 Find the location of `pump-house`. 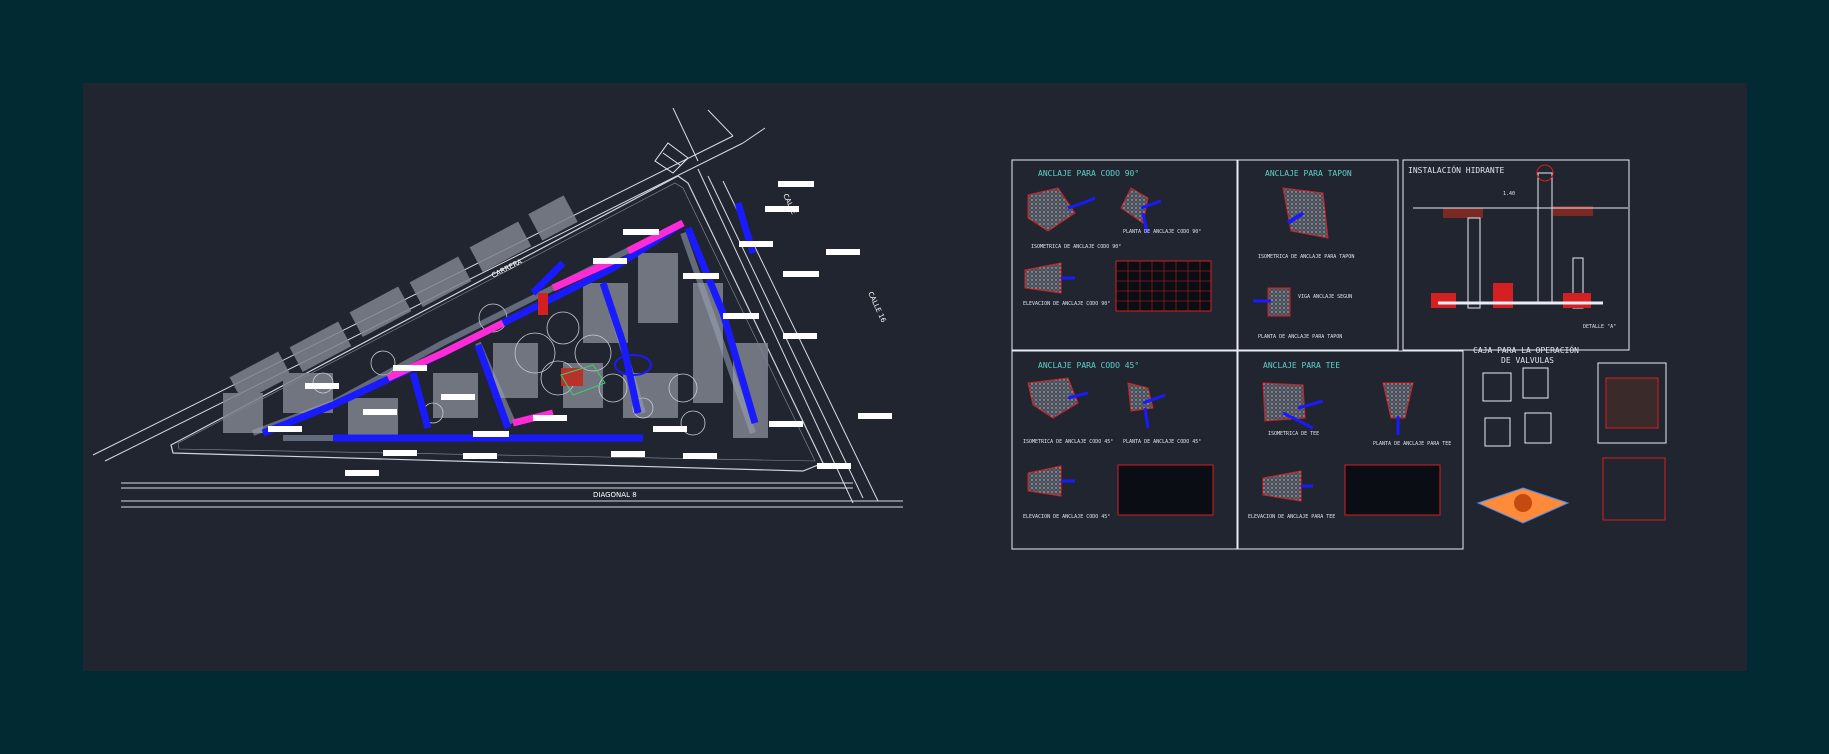

pump-house is located at coordinates (572, 377).